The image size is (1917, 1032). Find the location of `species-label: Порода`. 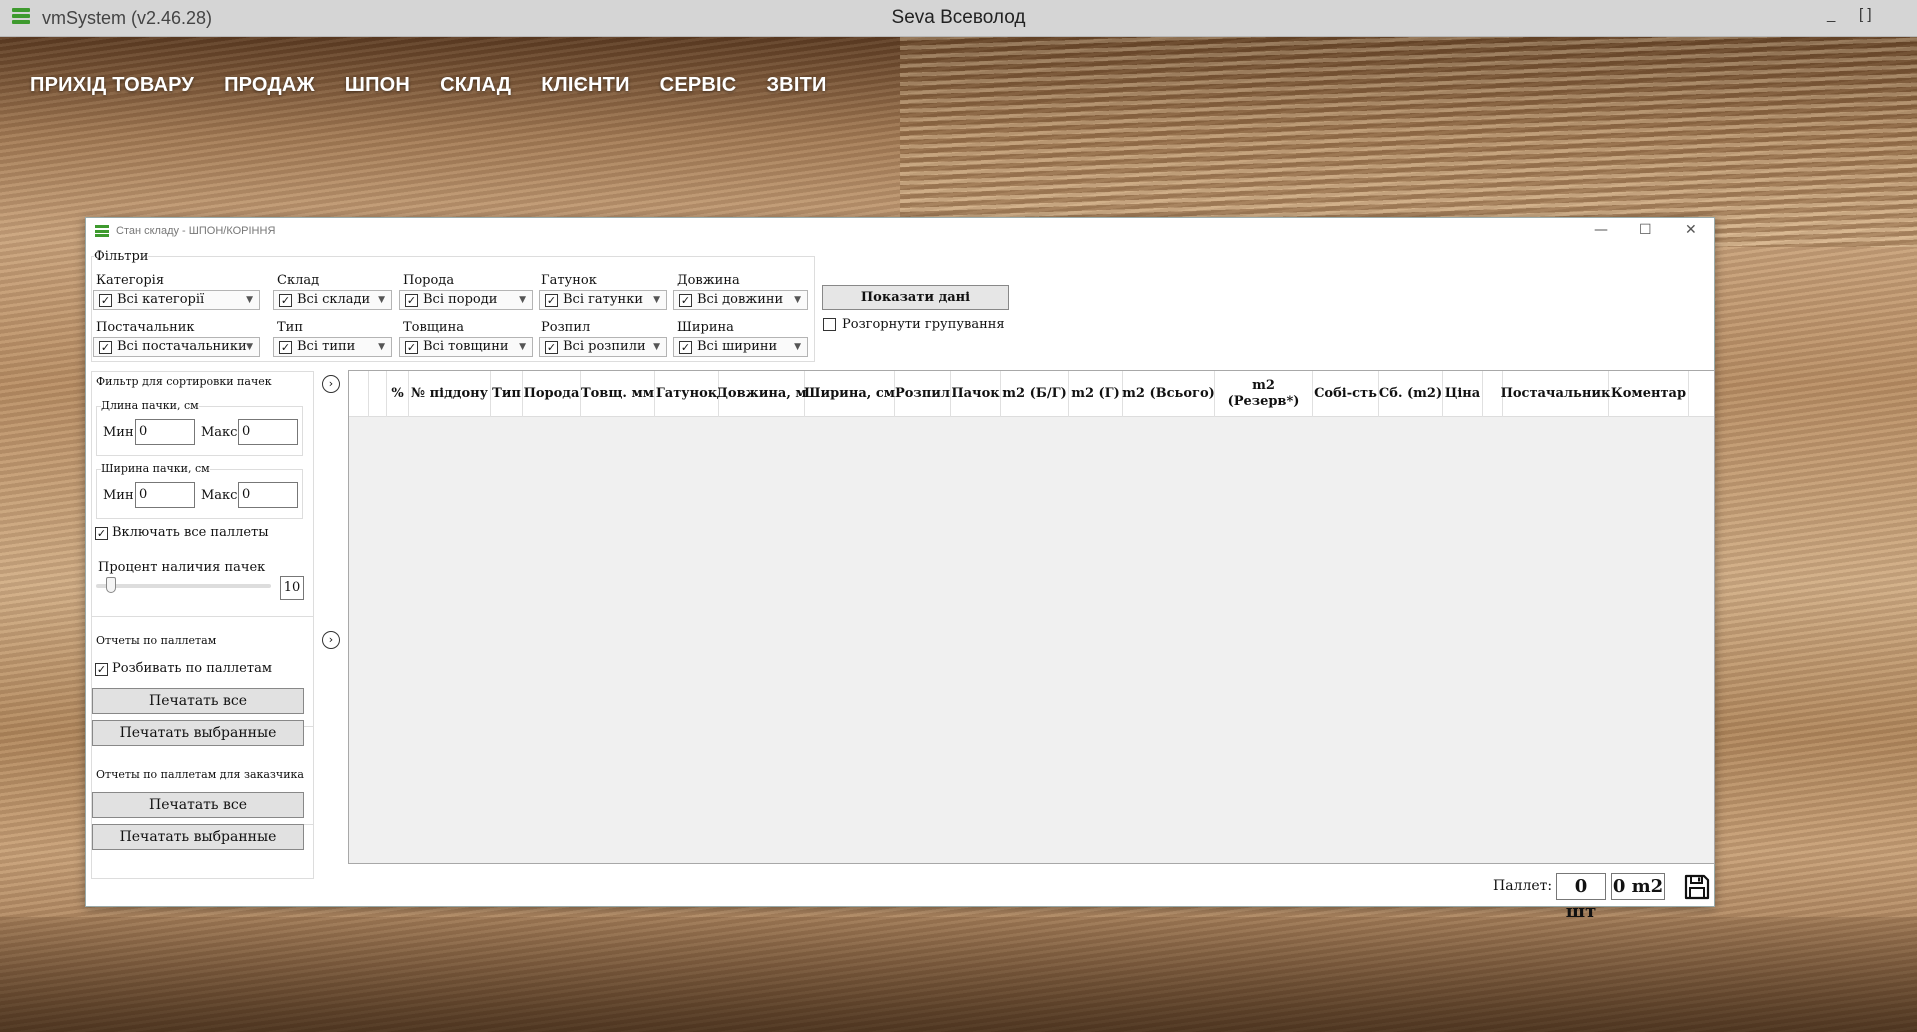

species-label: Порода is located at coordinates (429, 280).